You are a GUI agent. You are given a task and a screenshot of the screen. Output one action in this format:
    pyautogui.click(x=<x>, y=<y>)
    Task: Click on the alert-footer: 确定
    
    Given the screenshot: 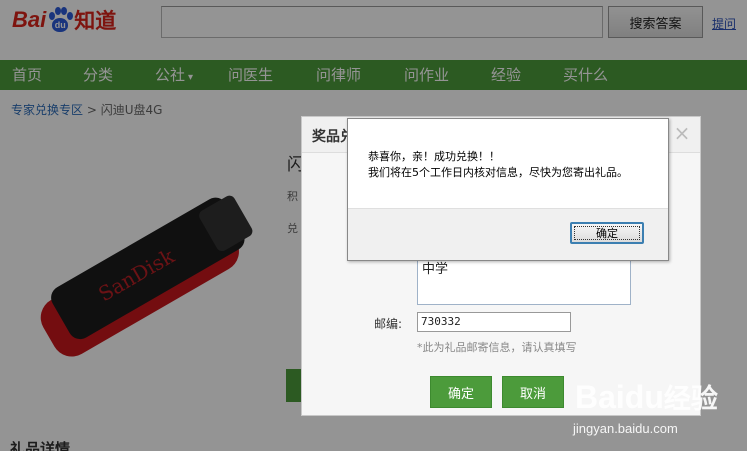 What is the action you would take?
    pyautogui.click(x=508, y=234)
    